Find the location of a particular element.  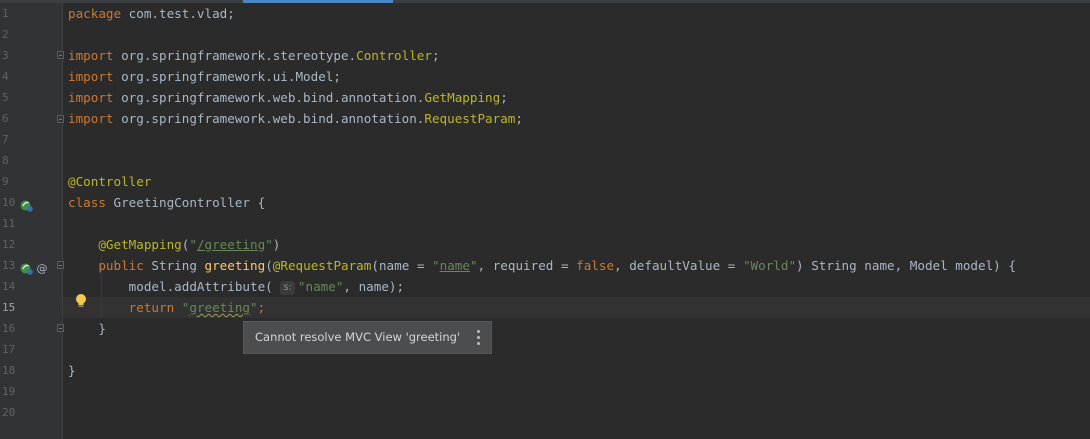

parameter-hint: s: is located at coordinates (287, 288).